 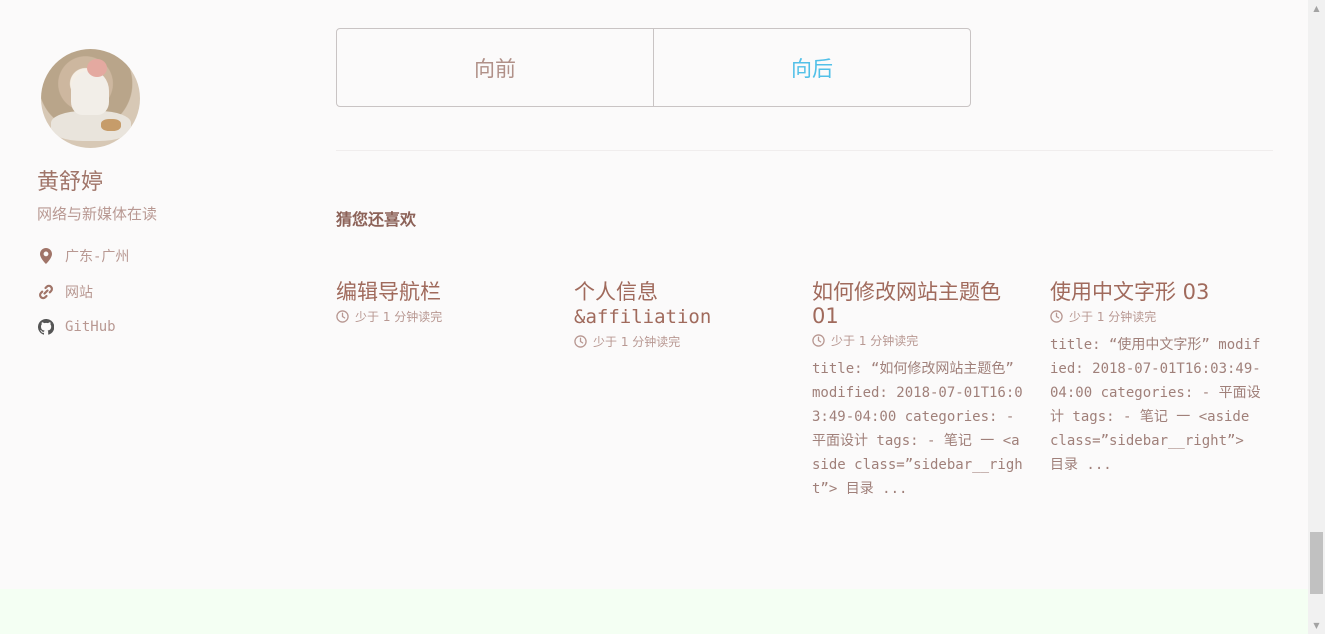 I want to click on next-page-button: 向后, so click(x=812, y=67).